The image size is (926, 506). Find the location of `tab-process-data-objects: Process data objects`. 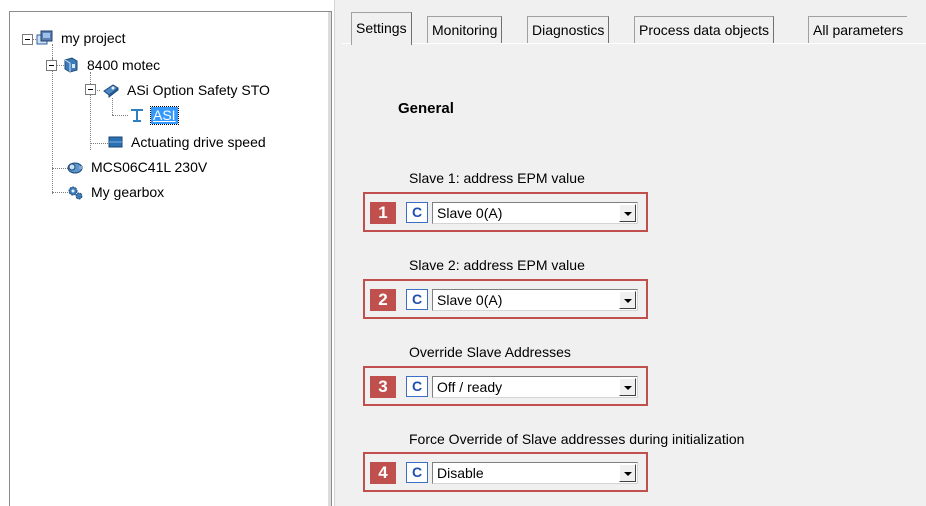

tab-process-data-objects: Process data objects is located at coordinates (704, 29).